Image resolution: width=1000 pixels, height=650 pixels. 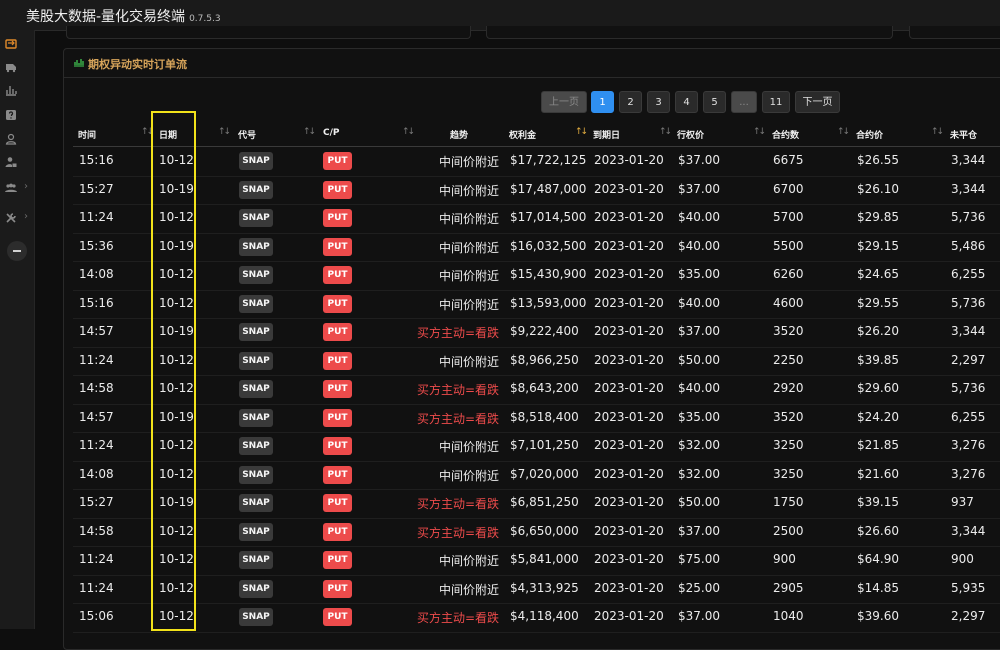 What do you see at coordinates (630, 102) in the screenshot?
I see `page-button-2: 2` at bounding box center [630, 102].